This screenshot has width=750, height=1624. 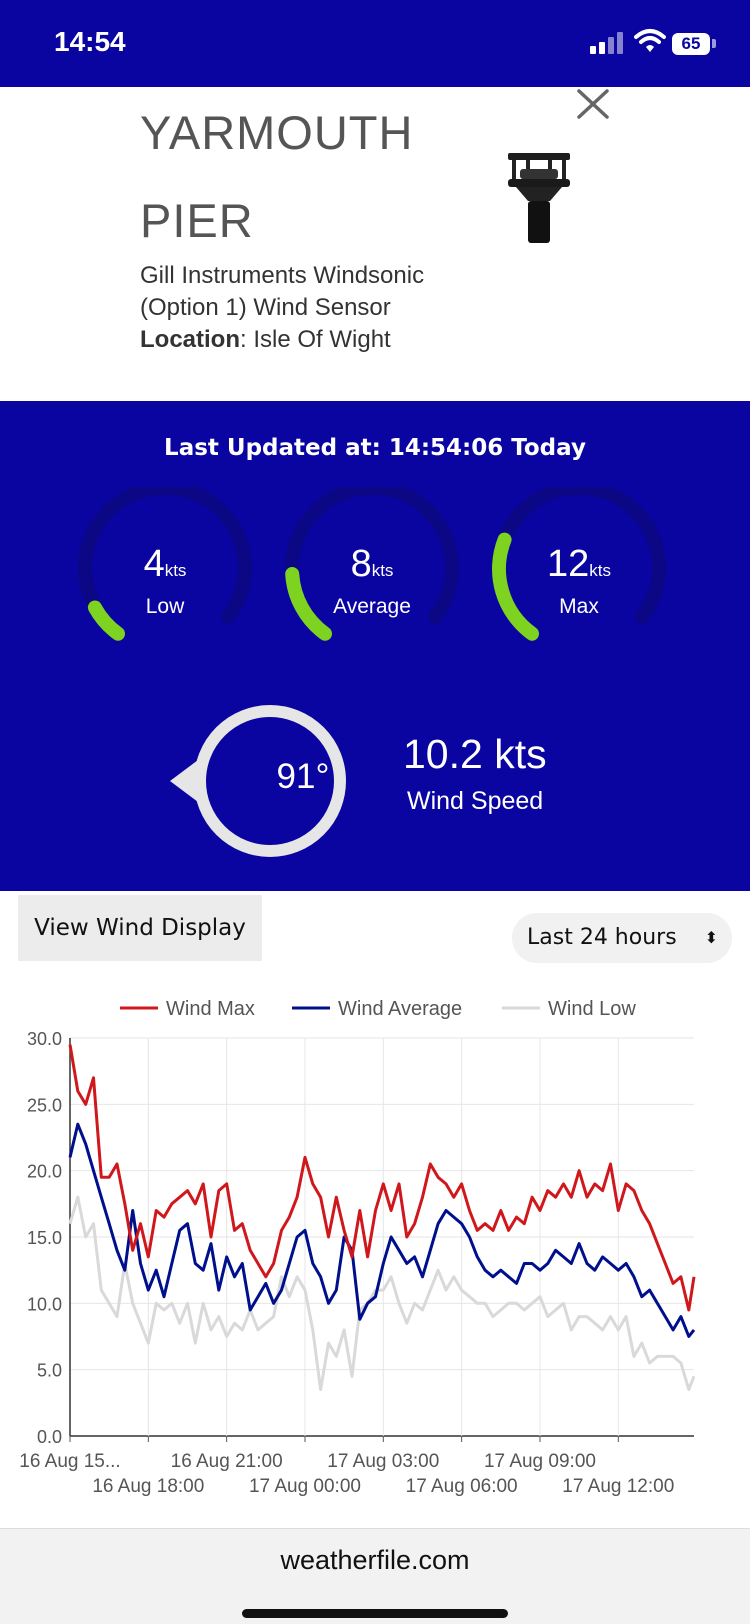 I want to click on view-wind-display-button: View Wind Display, so click(x=140, y=928).